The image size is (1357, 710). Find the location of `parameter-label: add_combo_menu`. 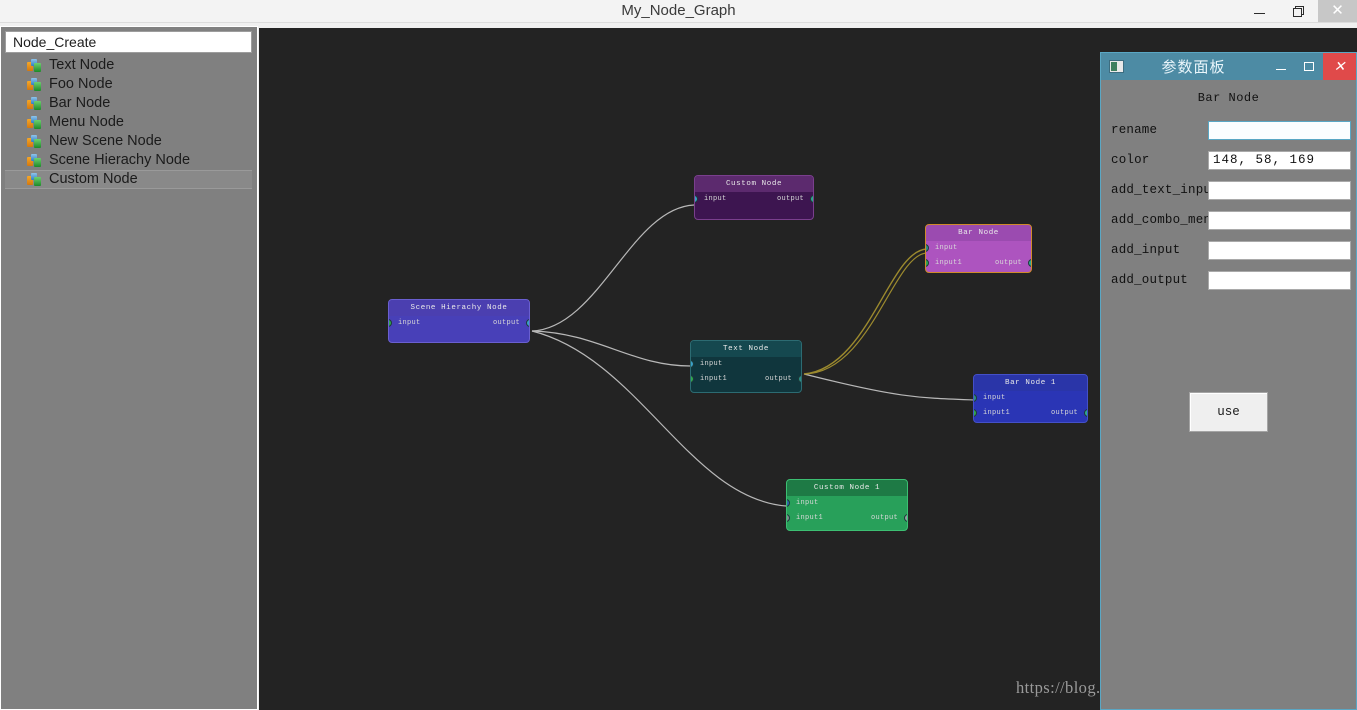

parameter-label: add_combo_menu is located at coordinates (1165, 220).